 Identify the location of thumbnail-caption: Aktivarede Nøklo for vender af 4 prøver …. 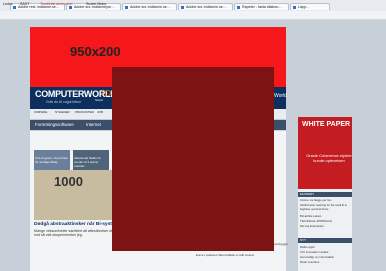
(88, 162).